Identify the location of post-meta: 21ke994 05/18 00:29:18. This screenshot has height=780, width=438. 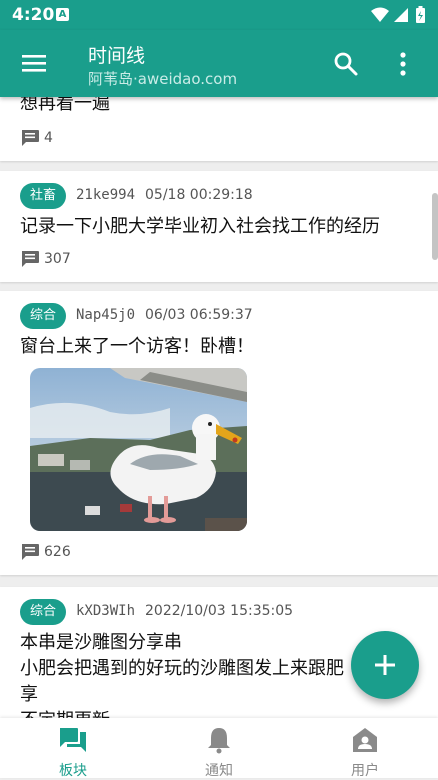
(164, 195).